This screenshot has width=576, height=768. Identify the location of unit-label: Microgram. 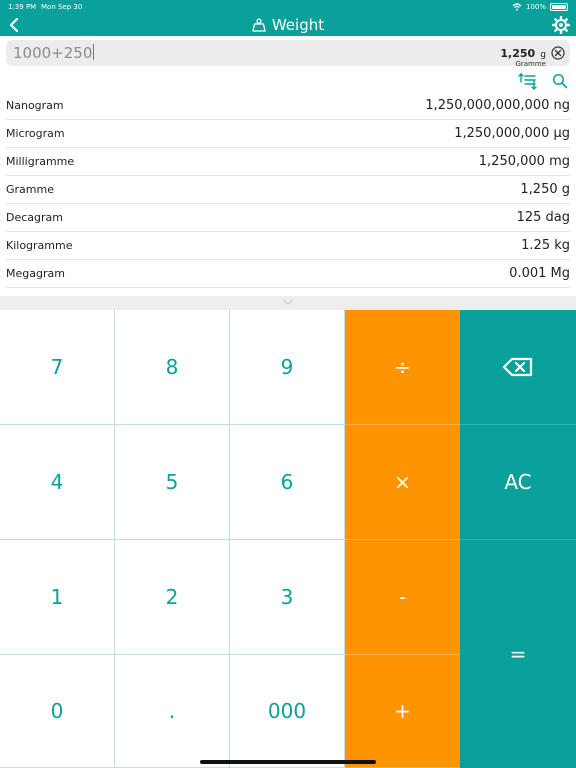
(35, 133).